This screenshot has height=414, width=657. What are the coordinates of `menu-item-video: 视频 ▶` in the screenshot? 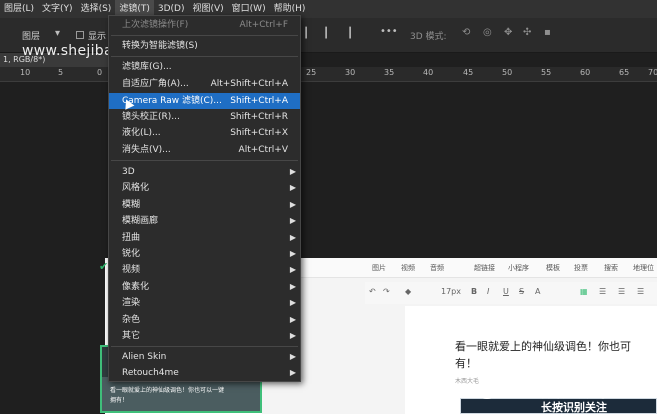 It's located at (204, 270).